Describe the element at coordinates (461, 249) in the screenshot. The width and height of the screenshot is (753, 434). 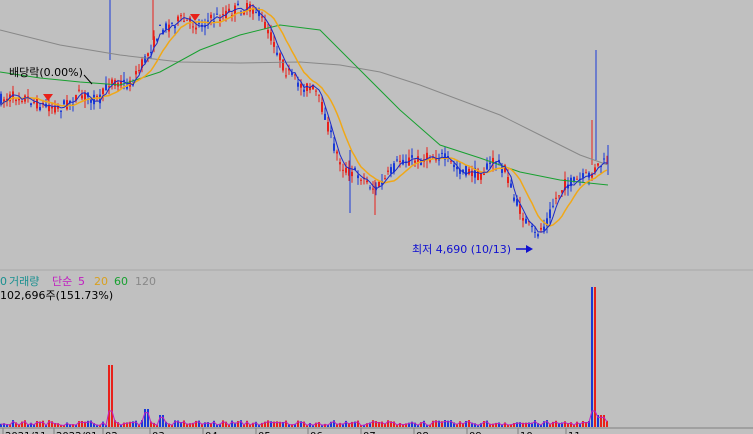
I see `low-annotation: 최저 4,690 (10/13)` at that location.